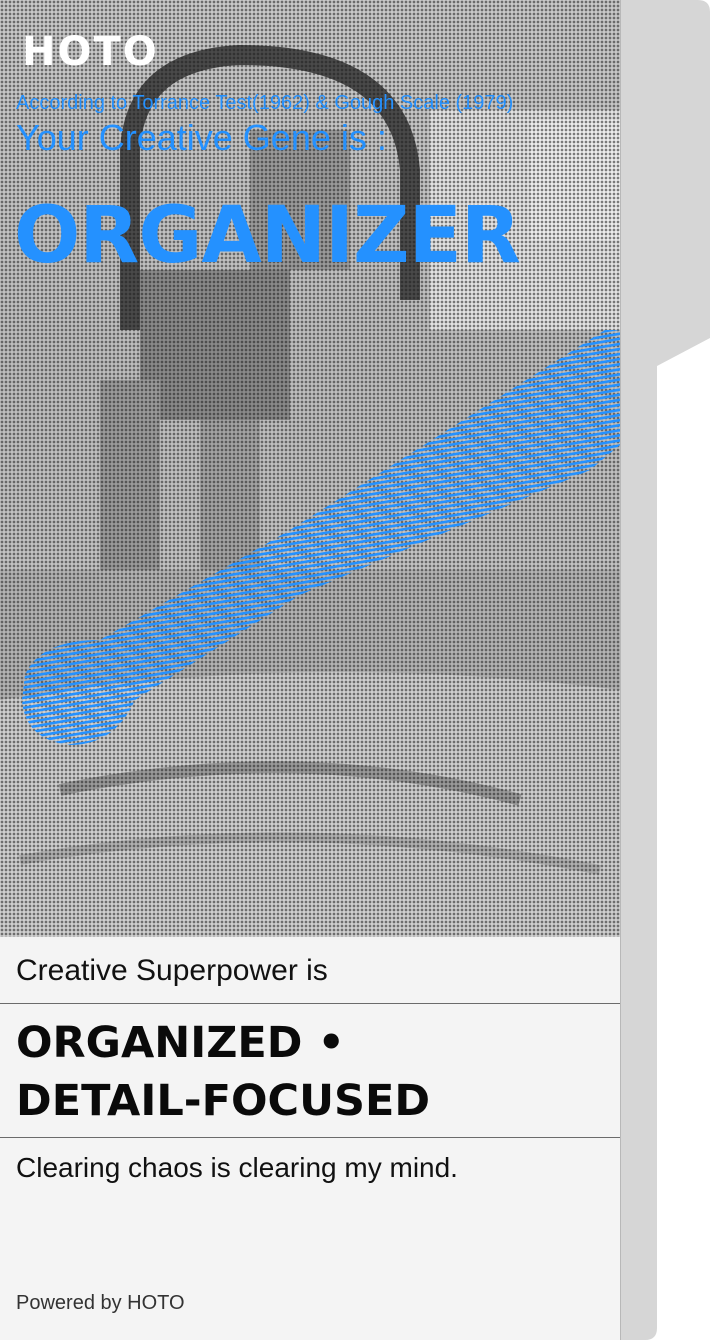  I want to click on powered-by-text: Powered by HOTO, so click(100, 1303).